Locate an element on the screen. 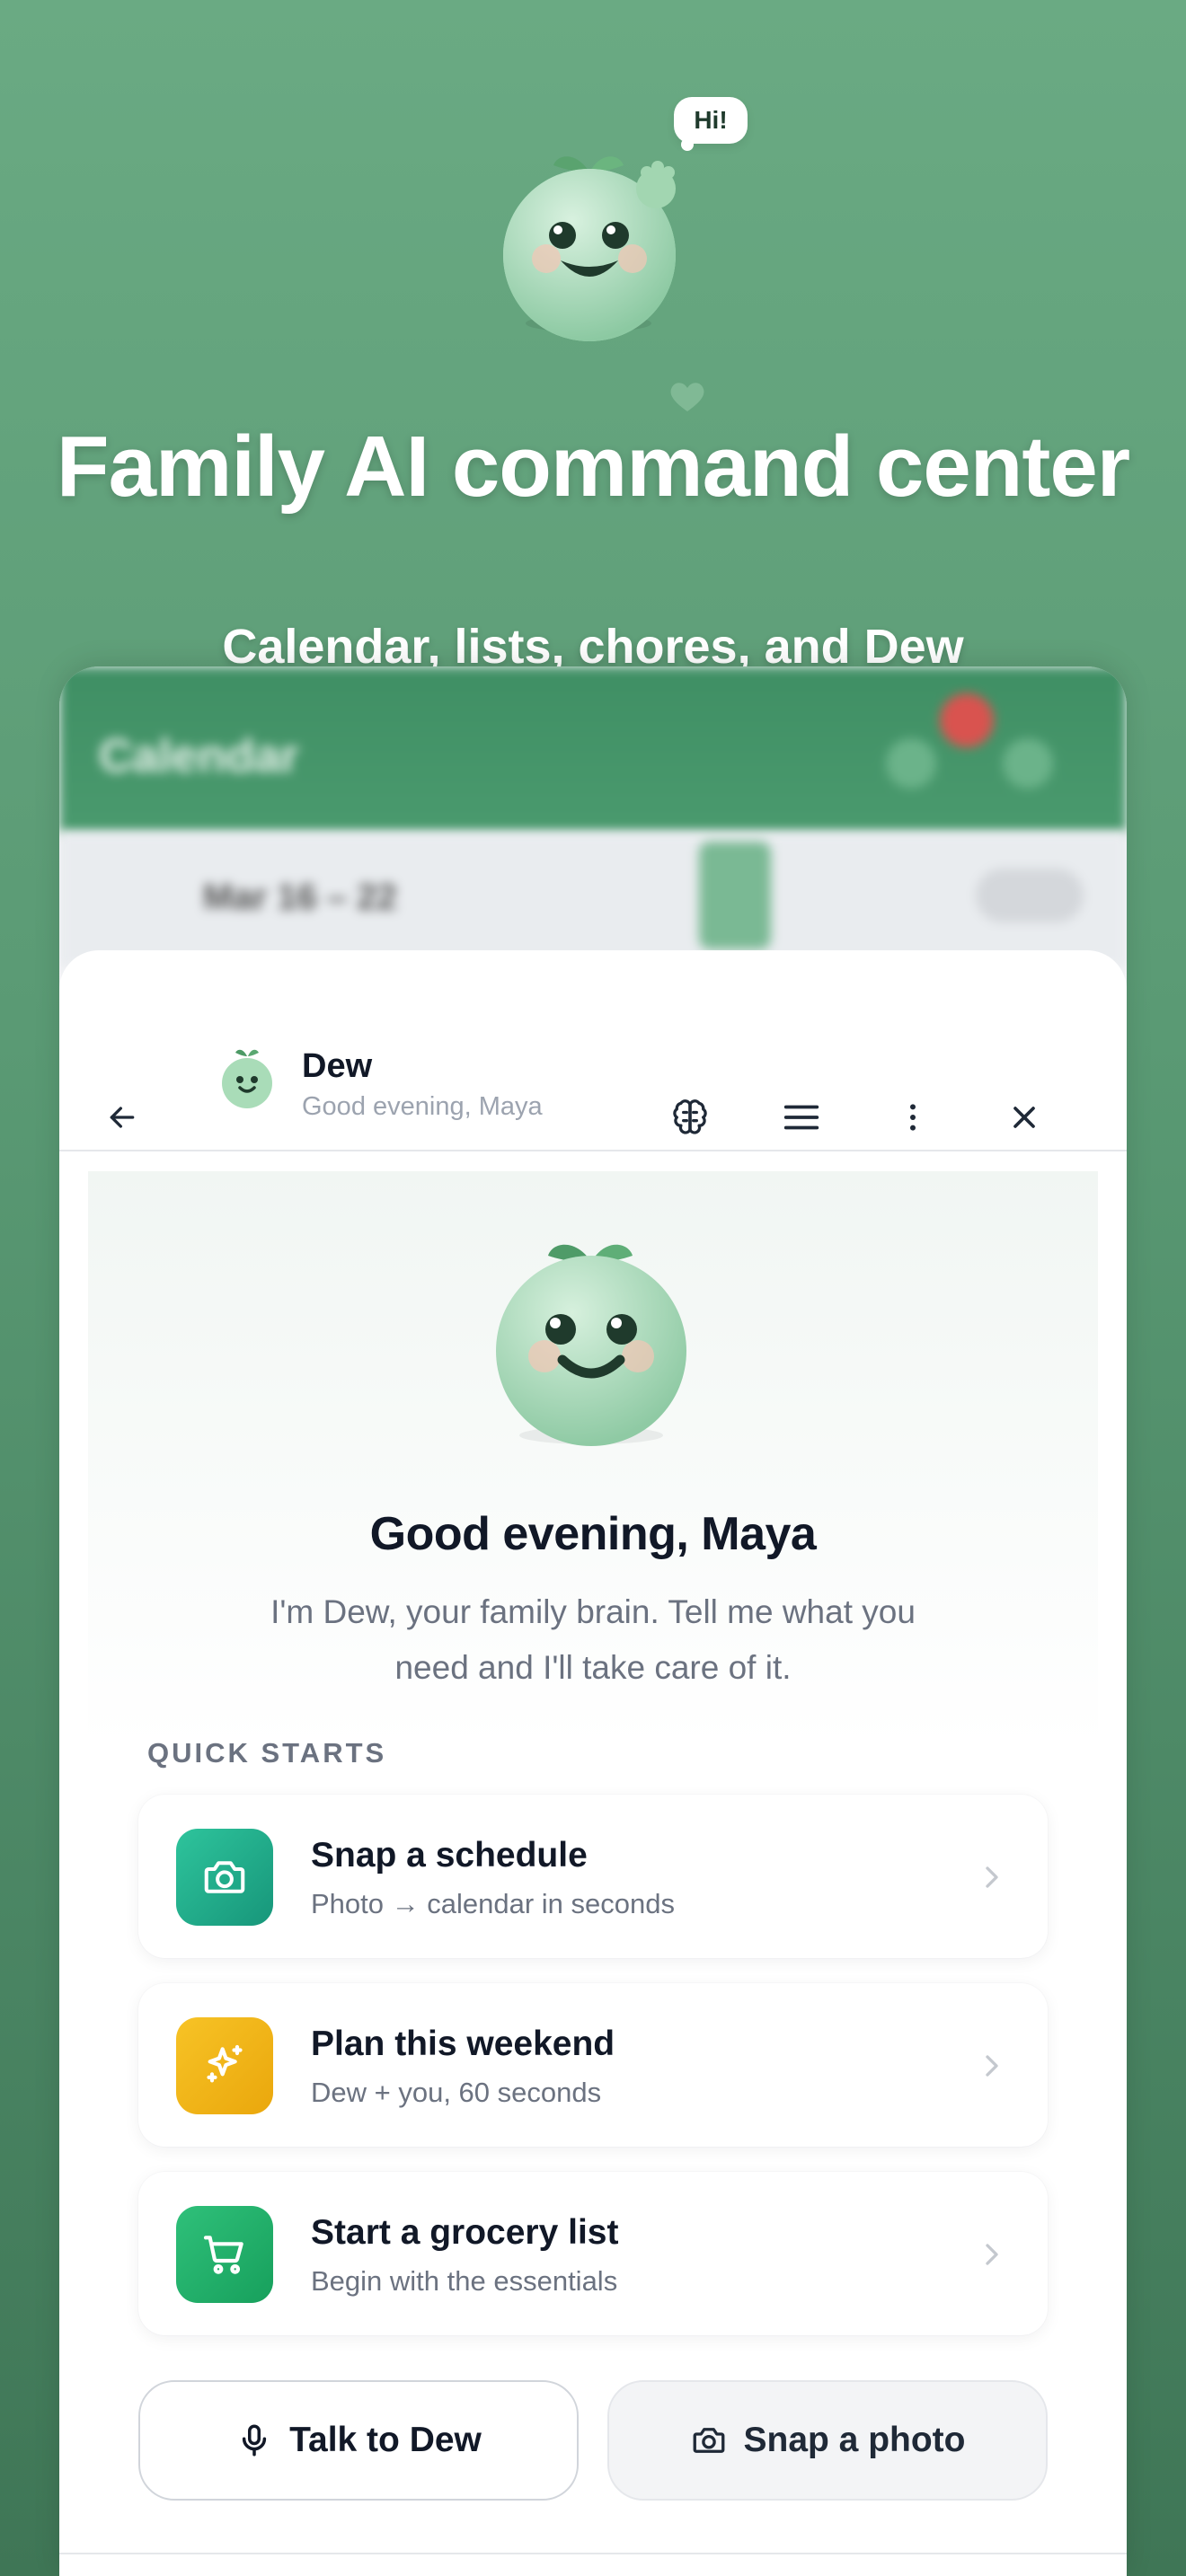 Image resolution: width=1186 pixels, height=2576 pixels. memory-button is located at coordinates (690, 1117).